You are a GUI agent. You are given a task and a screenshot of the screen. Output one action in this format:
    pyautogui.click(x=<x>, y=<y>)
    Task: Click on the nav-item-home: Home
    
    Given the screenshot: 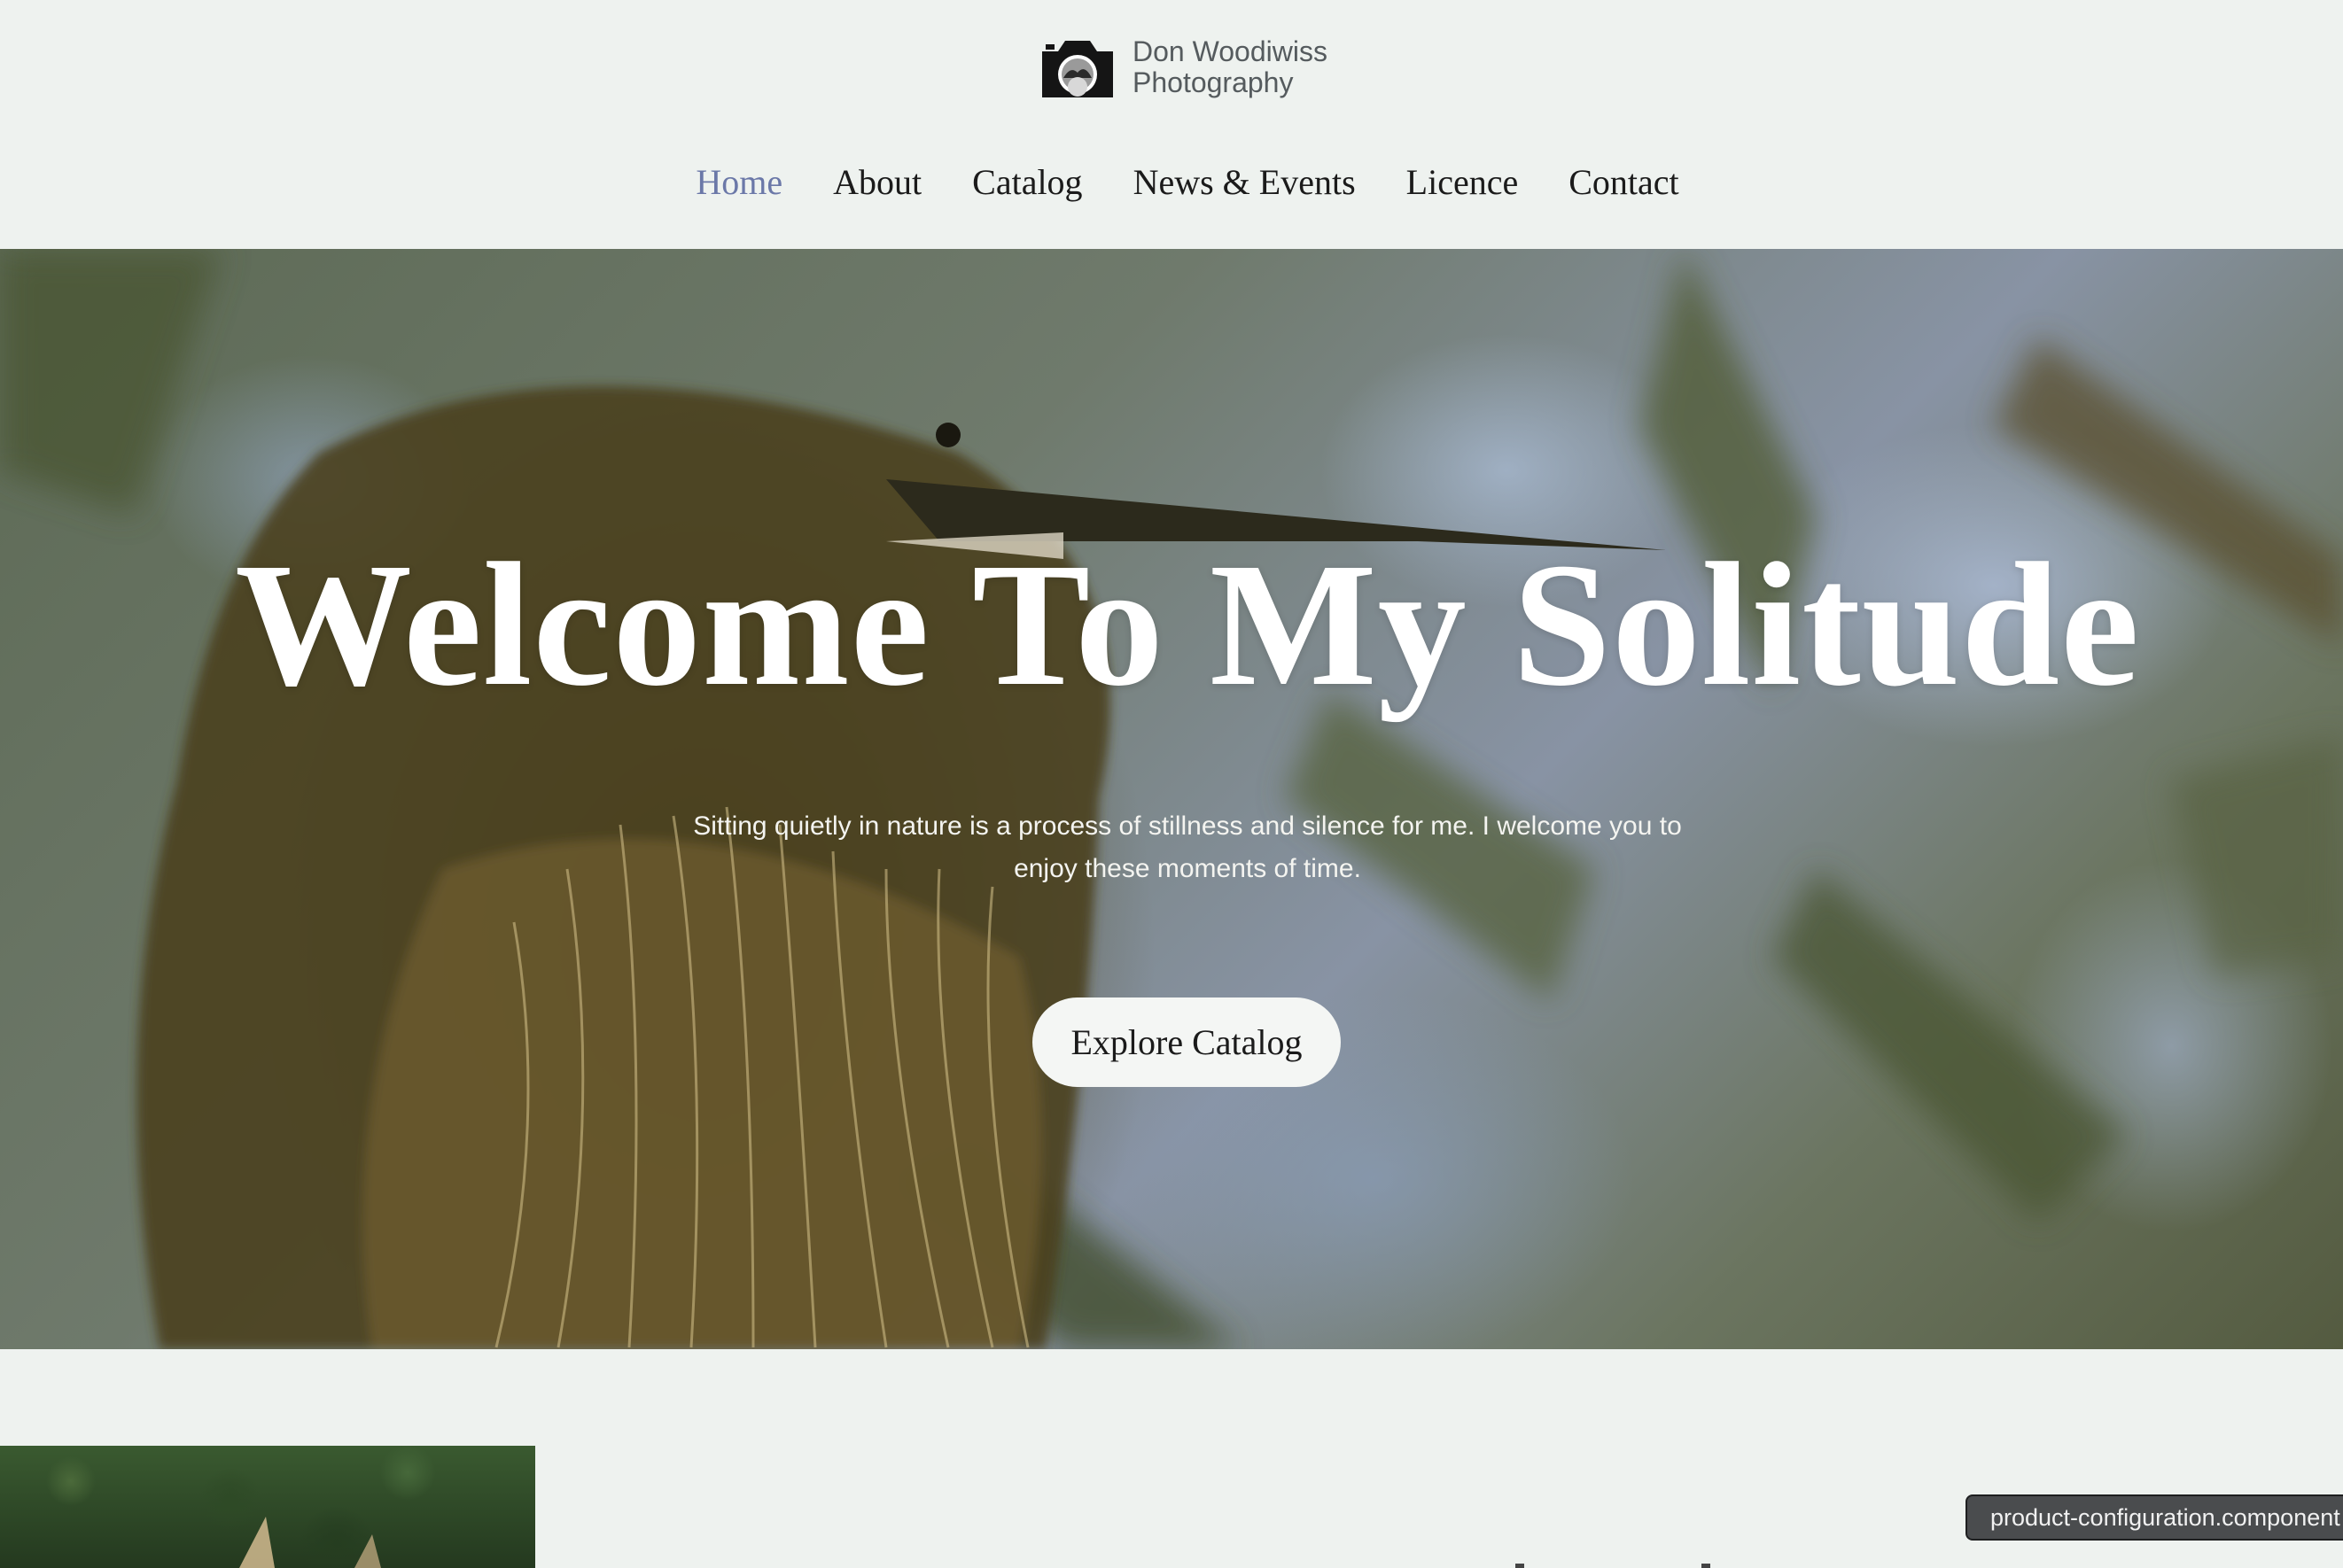 What is the action you would take?
    pyautogui.click(x=739, y=182)
    